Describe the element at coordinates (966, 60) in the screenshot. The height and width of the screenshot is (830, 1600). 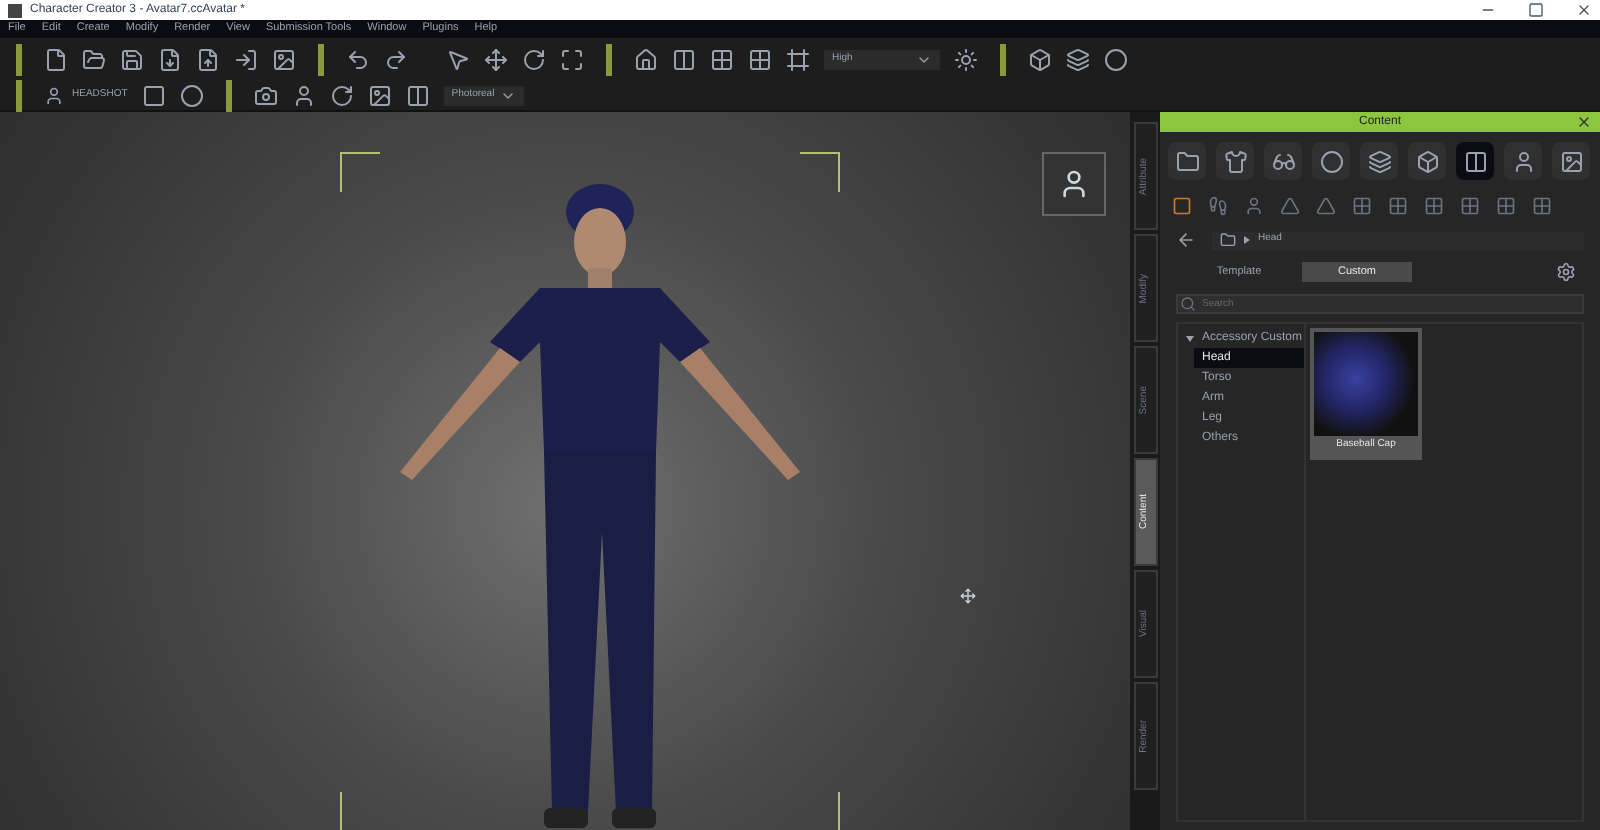
I see `light-icon` at that location.